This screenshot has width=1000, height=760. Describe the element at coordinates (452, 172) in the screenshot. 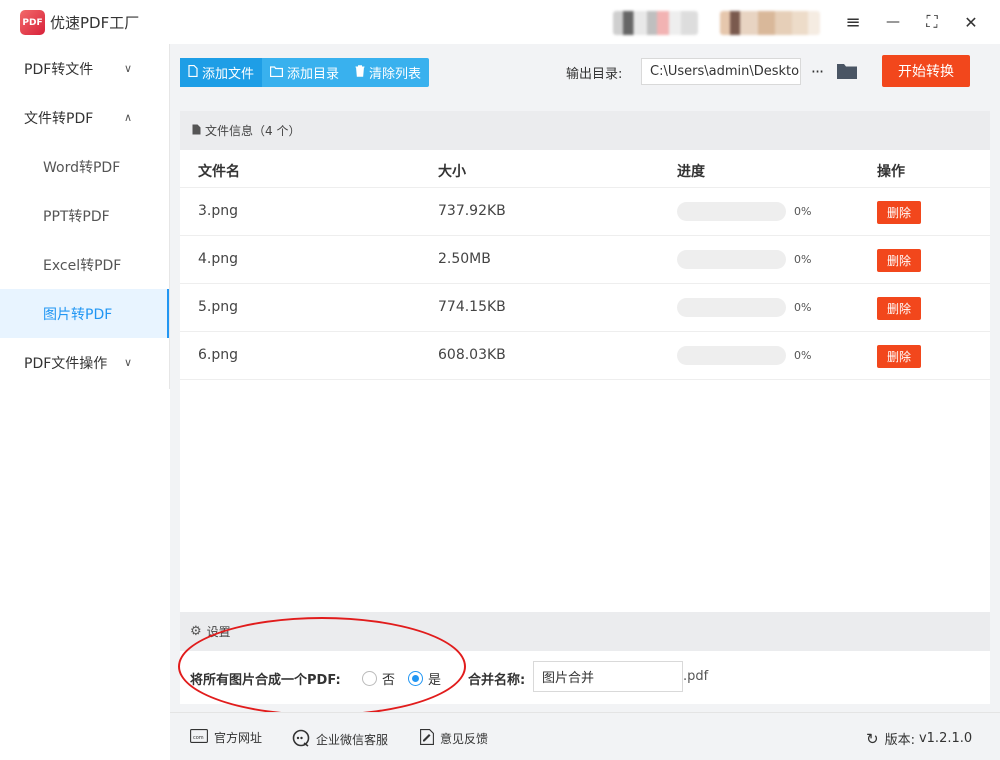

I see `column-size: 大小` at that location.